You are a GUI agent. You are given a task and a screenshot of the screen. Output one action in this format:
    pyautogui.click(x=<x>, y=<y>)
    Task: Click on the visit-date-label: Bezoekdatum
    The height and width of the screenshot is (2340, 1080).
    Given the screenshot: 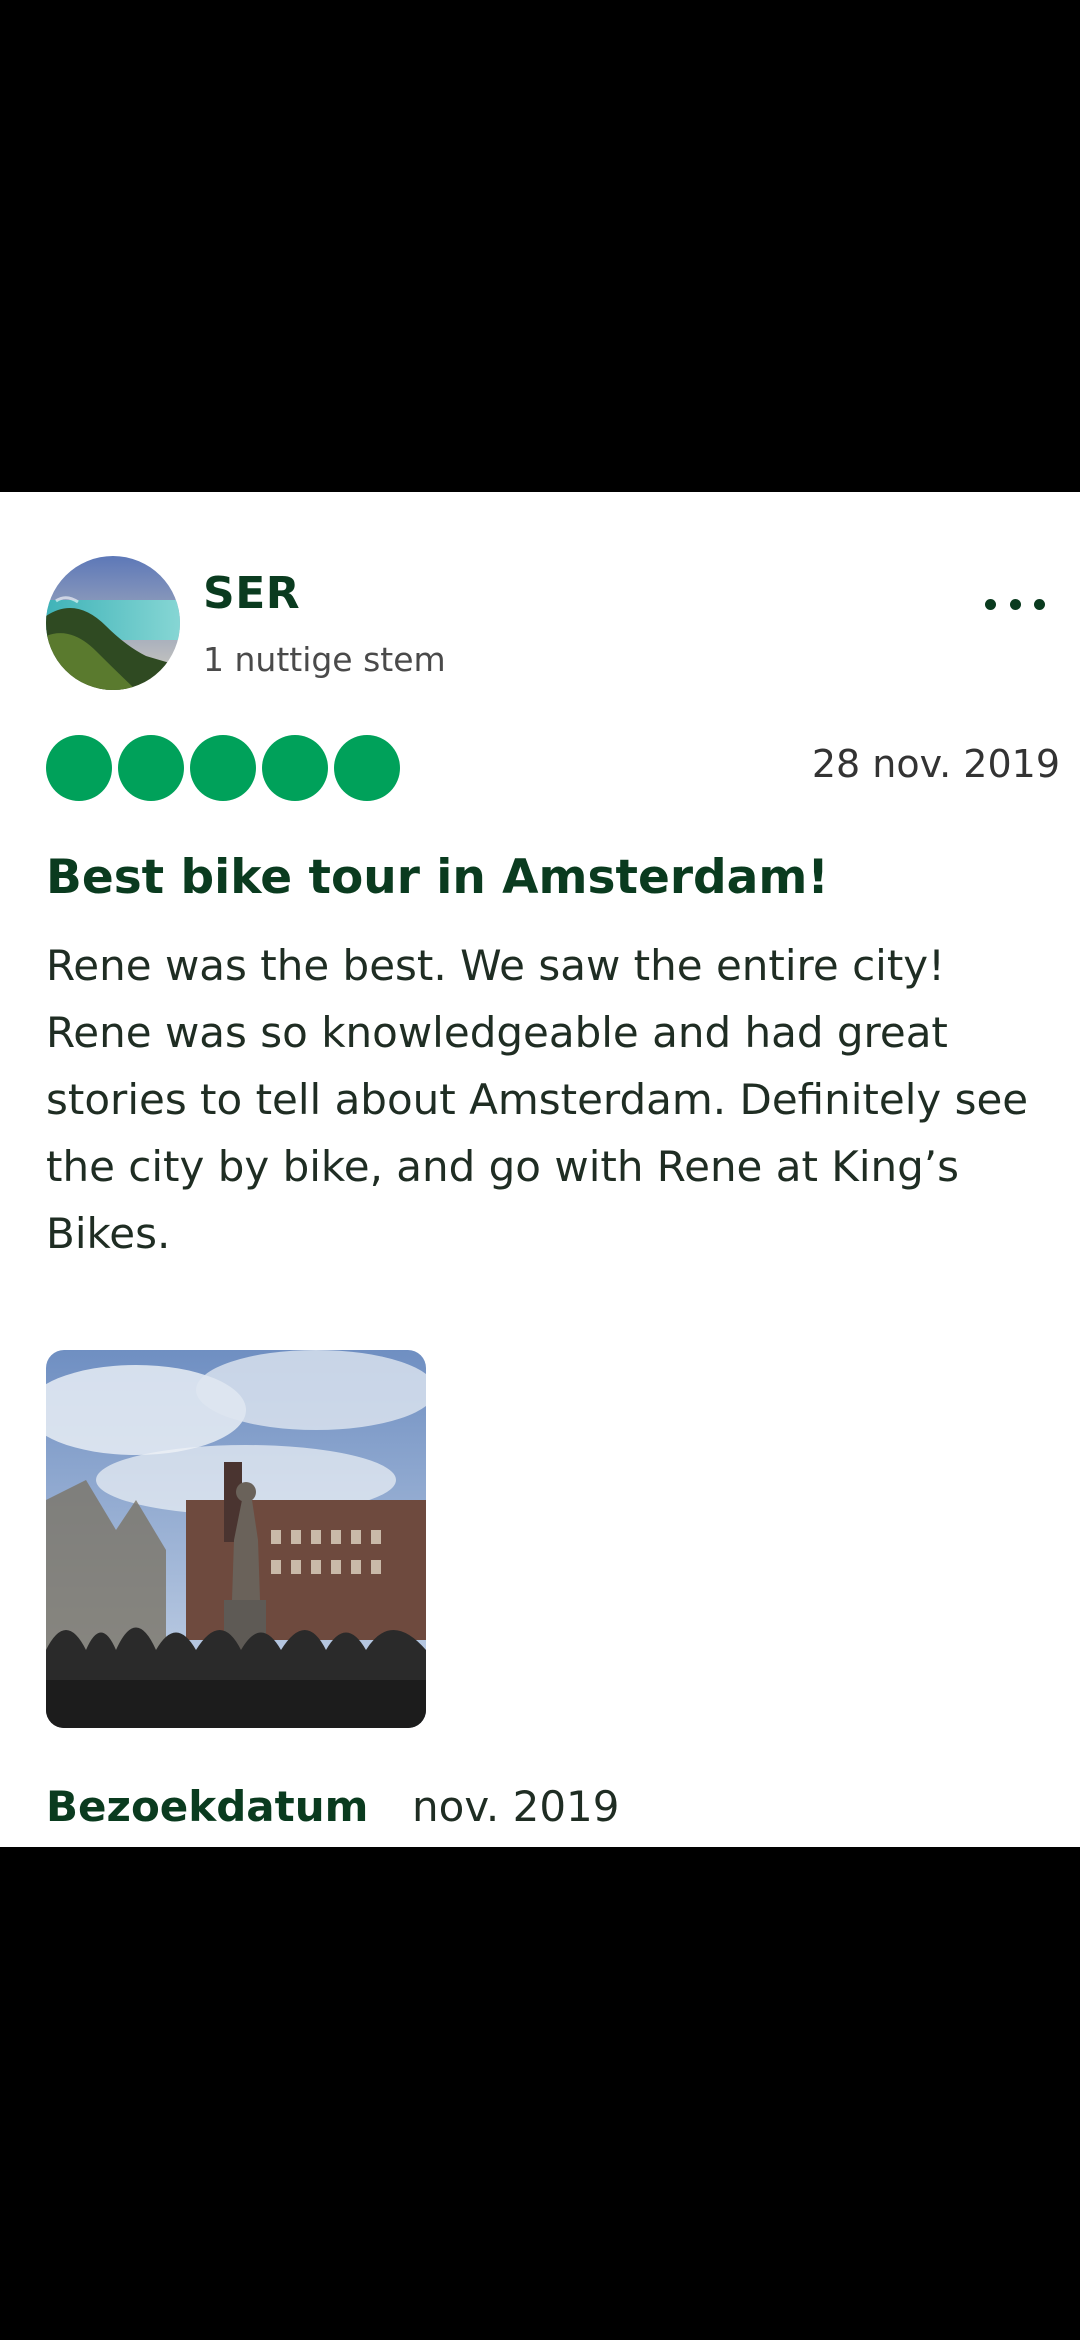 What is the action you would take?
    pyautogui.click(x=207, y=1806)
    